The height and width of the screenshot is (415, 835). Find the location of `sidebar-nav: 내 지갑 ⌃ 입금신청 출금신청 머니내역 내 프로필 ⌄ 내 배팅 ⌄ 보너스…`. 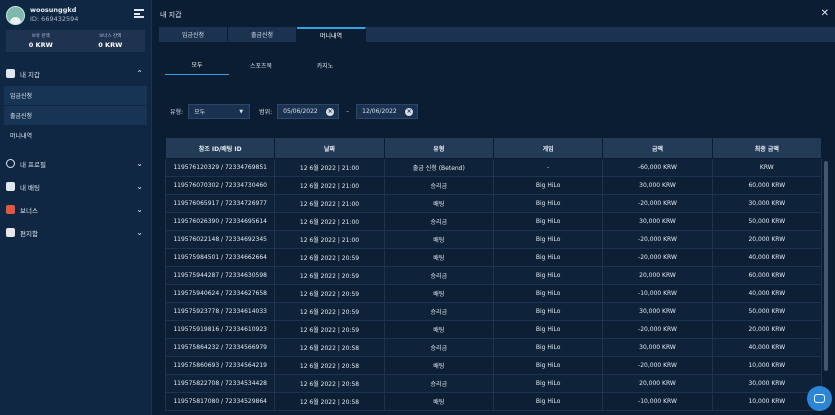

sidebar-nav: 내 지갑 ⌃ 입금신청 출금신청 머니내역 내 프로필 ⌄ 내 배팅 ⌄ 보너스… is located at coordinates (75, 153).